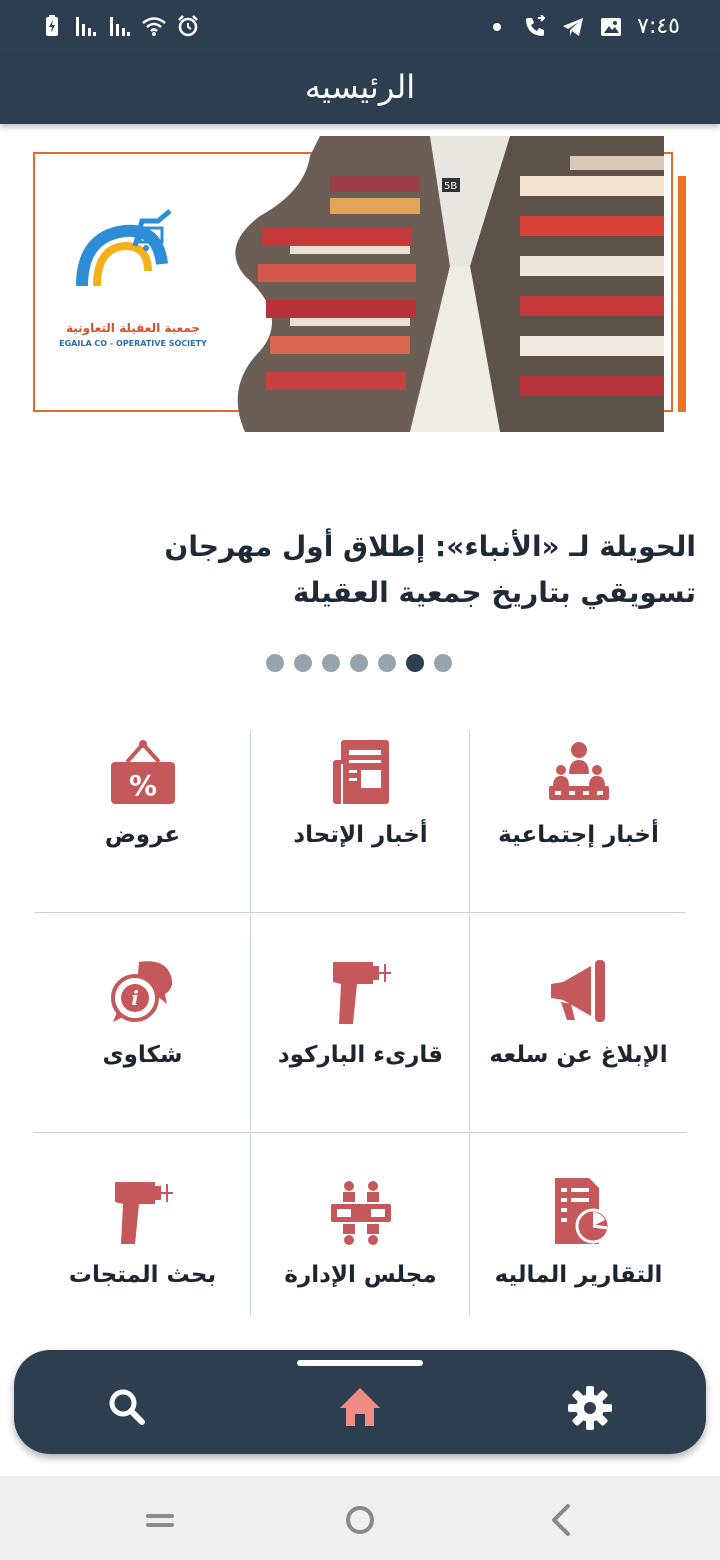  I want to click on search-icon, so click(127, 1407).